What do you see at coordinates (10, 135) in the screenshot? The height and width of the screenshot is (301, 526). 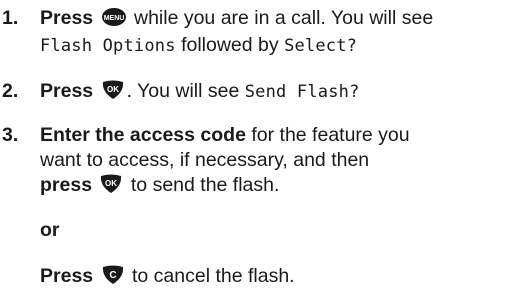 I see `step-number: 3.` at bounding box center [10, 135].